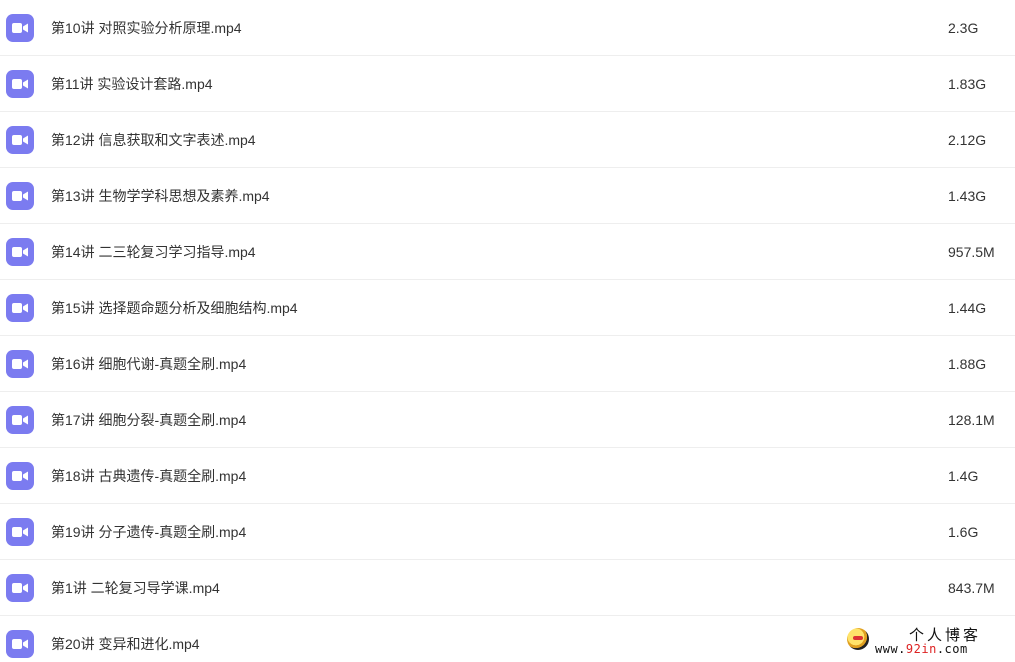 The width and height of the screenshot is (1015, 662). I want to click on file-size: 2.12G, so click(967, 139).